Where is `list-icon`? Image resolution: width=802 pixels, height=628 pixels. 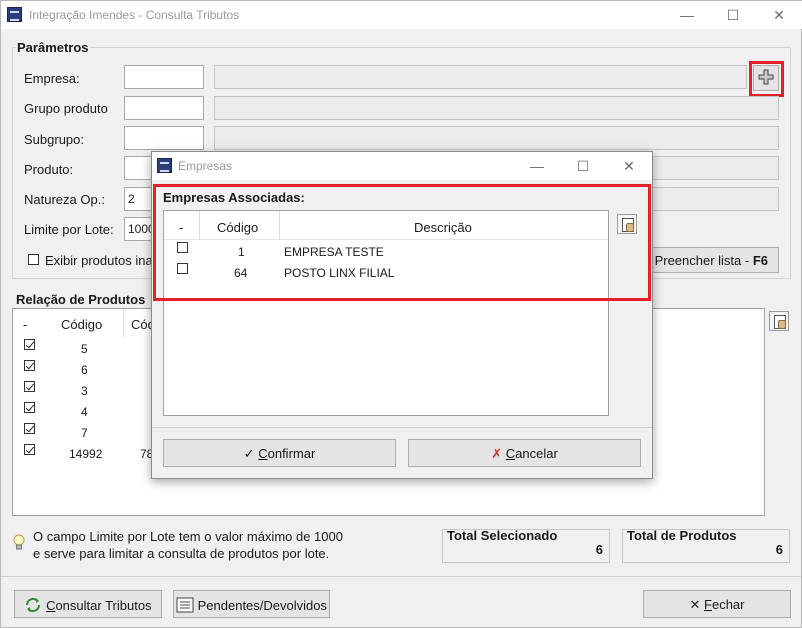
list-icon is located at coordinates (185, 605).